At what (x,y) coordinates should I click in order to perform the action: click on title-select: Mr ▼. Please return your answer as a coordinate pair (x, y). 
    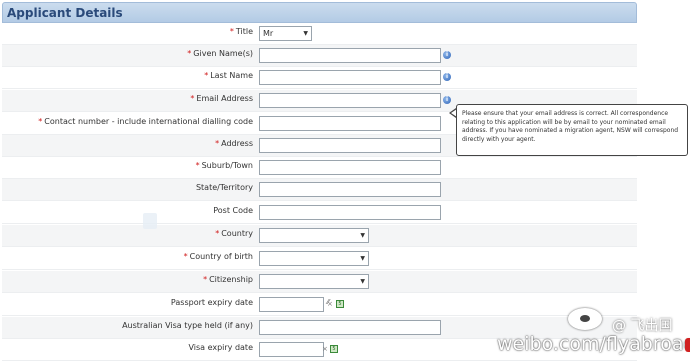
    Looking at the image, I should click on (285, 33).